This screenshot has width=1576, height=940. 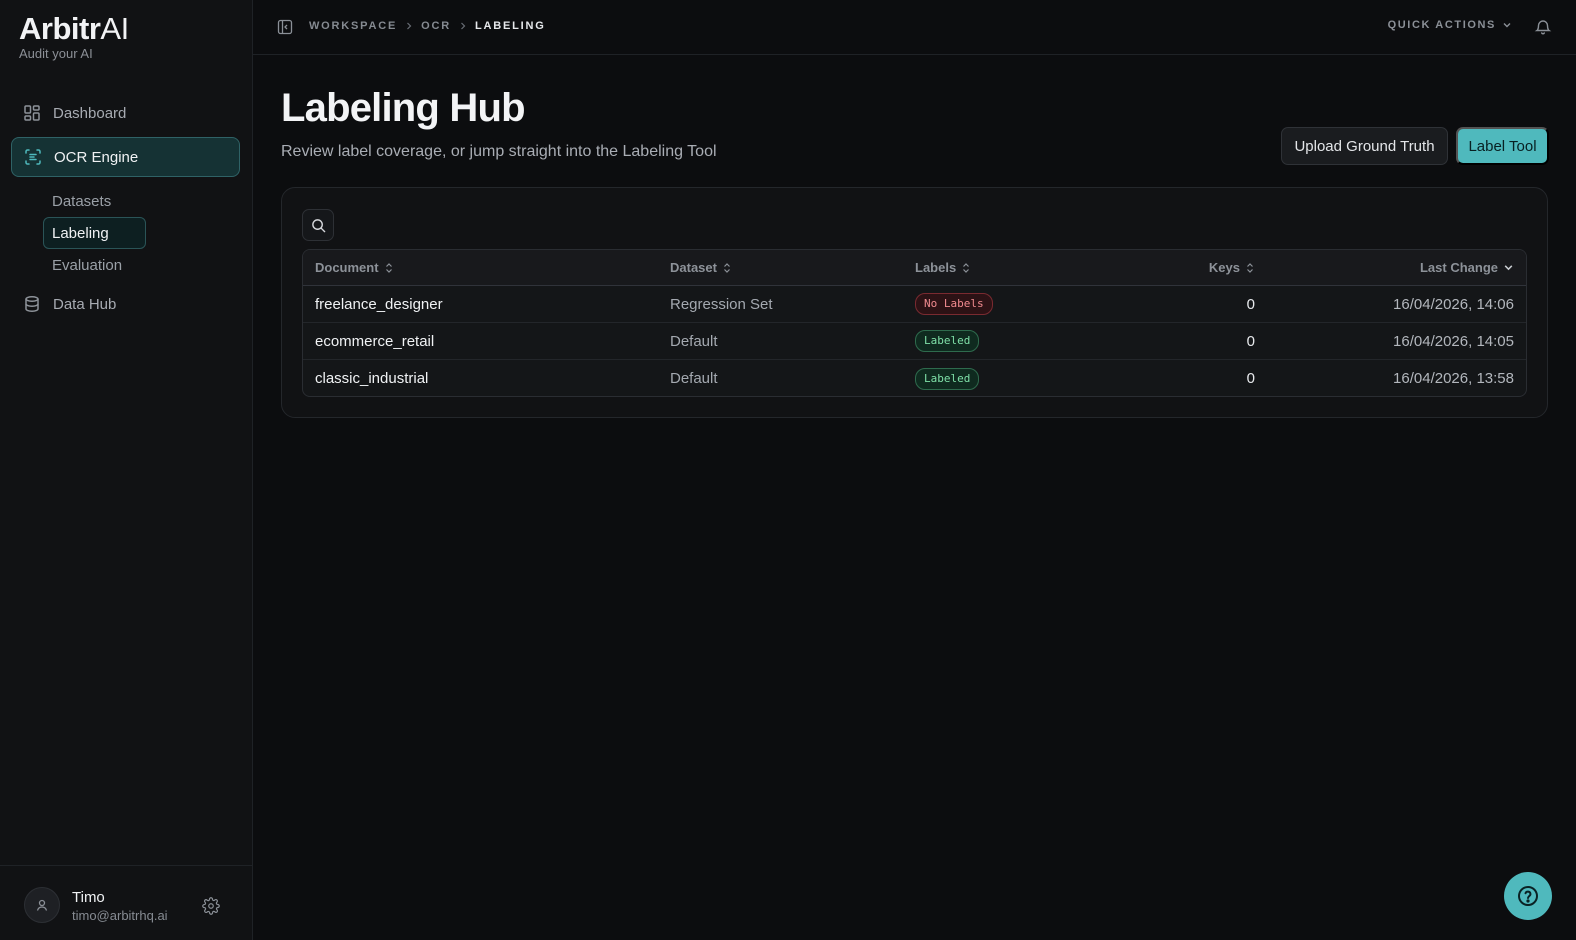 I want to click on table-header: Document Dataset Labels Keys Last Change, so click(x=914, y=268).